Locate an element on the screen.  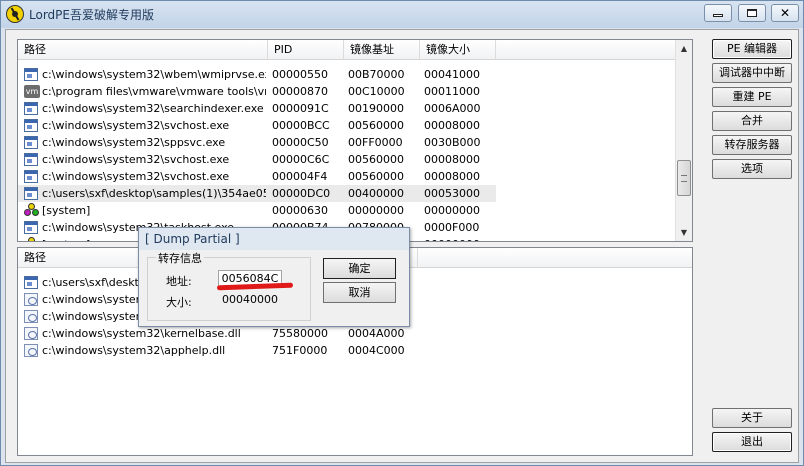
dump-server-button: 转存服务器 is located at coordinates (752, 145).